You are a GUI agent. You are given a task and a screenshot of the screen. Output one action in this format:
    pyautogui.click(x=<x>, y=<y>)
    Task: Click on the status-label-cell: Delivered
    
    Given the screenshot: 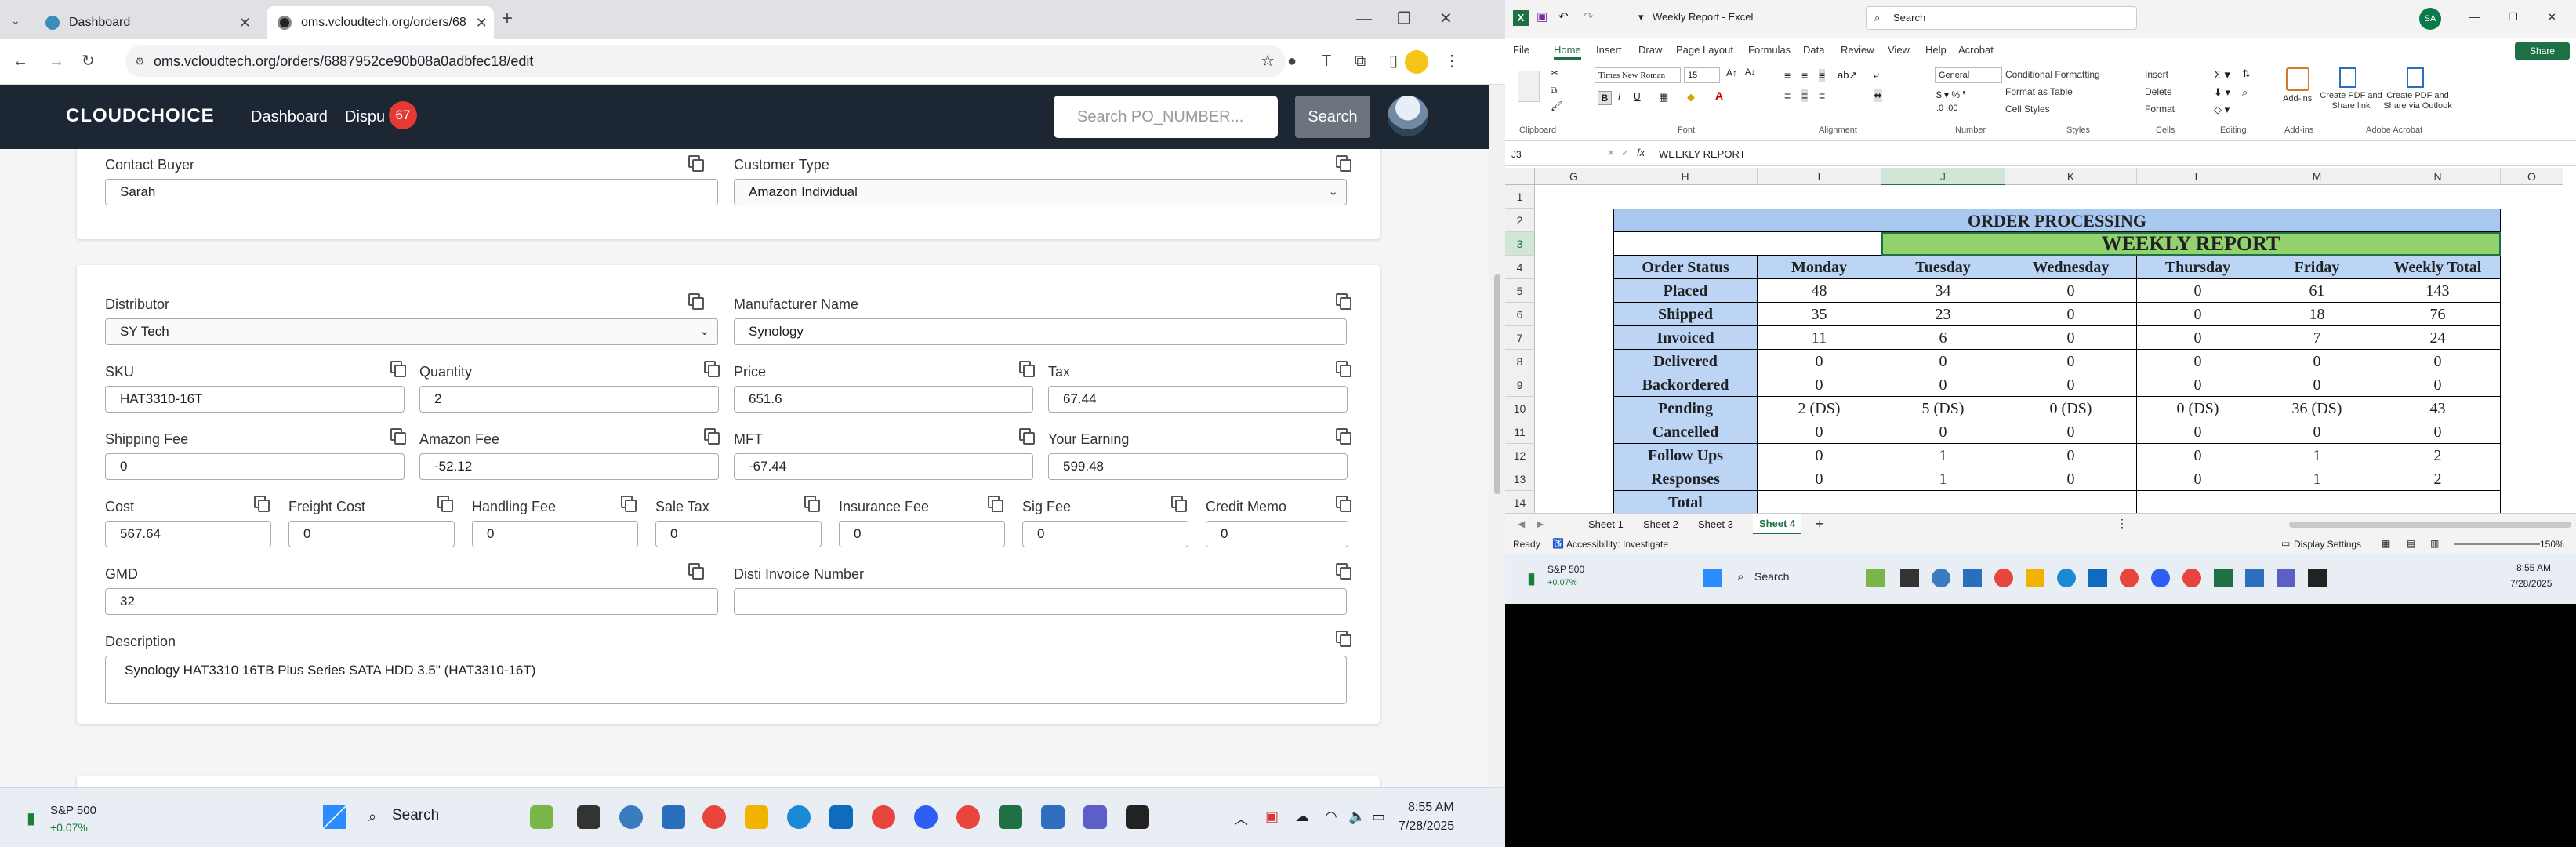 What is the action you would take?
    pyautogui.click(x=1685, y=361)
    